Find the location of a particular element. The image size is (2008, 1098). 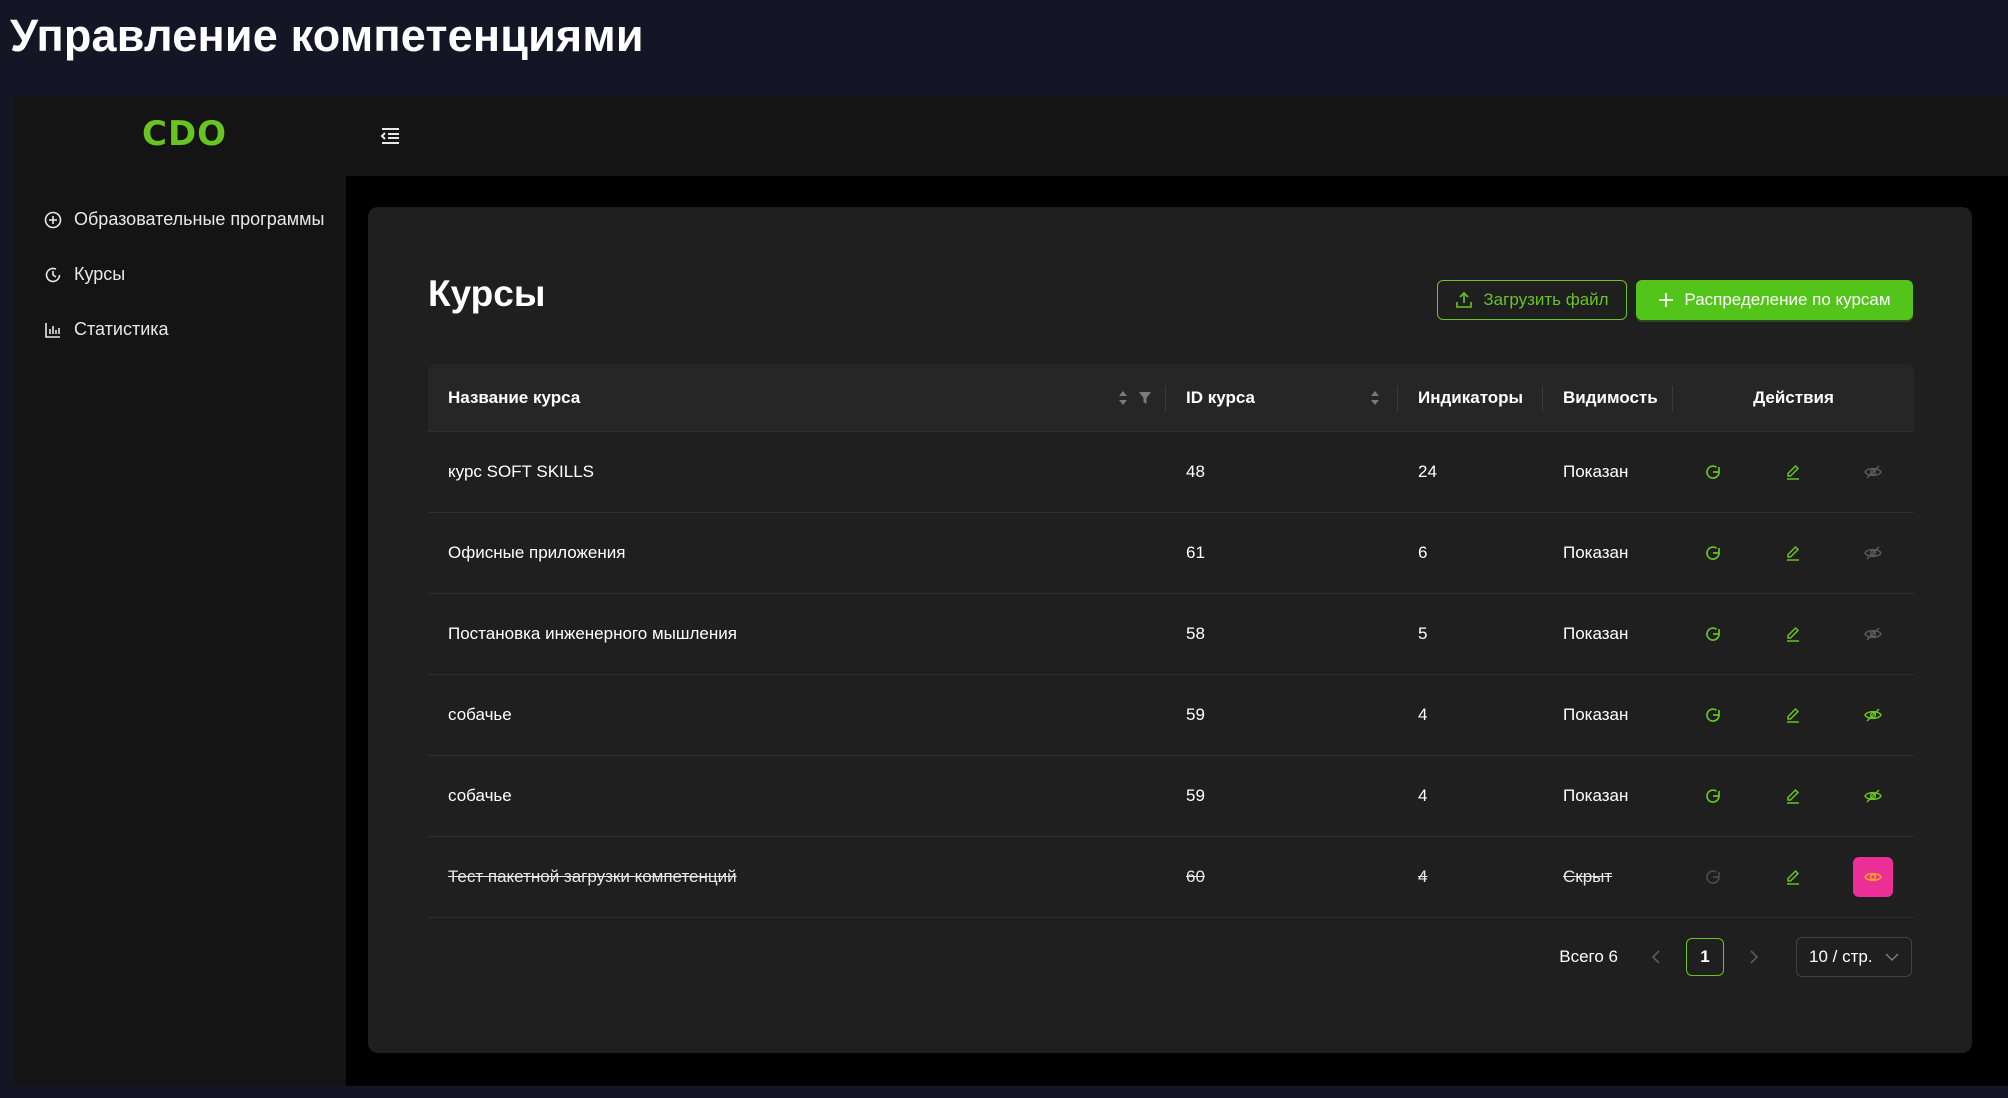

page-size-value: 10 / стр. is located at coordinates (1841, 956).